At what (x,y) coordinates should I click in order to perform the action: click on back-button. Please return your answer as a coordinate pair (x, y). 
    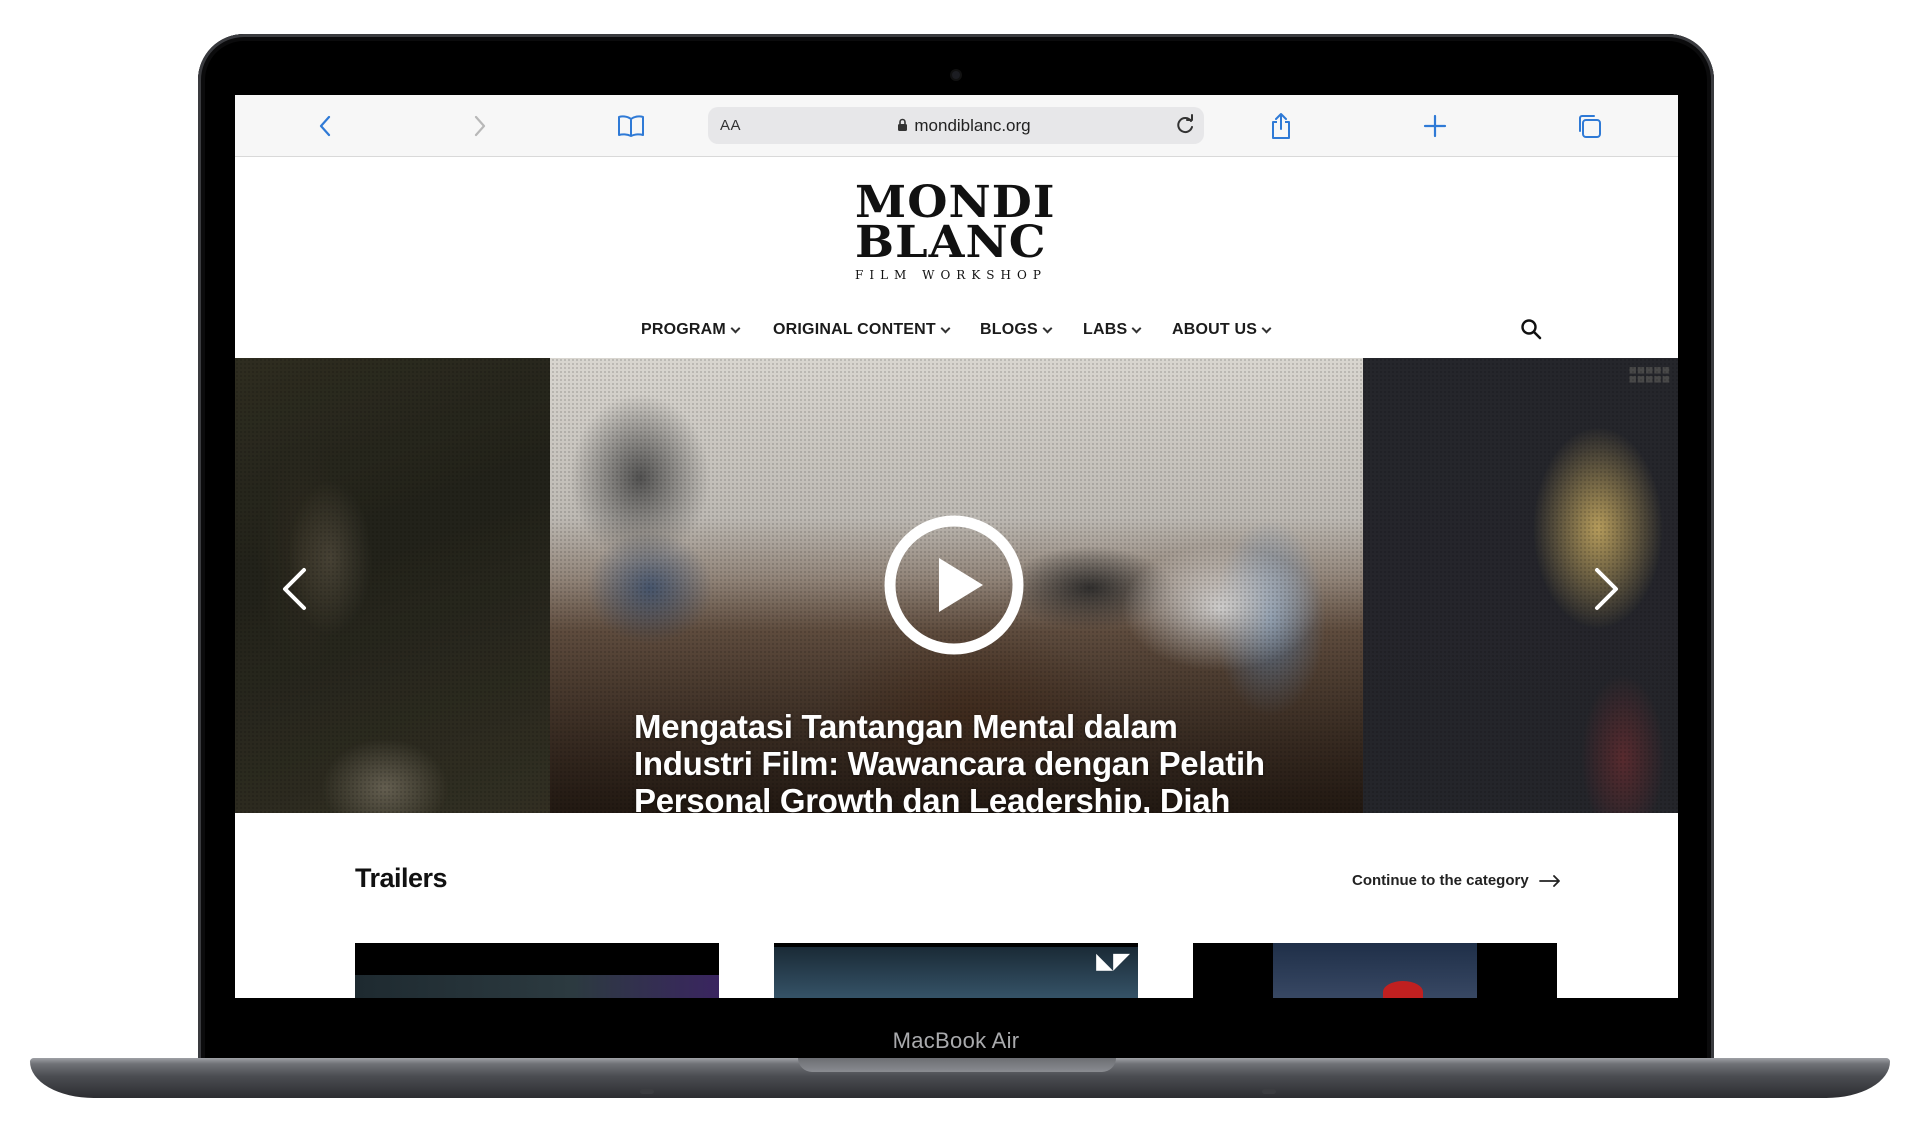
    Looking at the image, I should click on (325, 126).